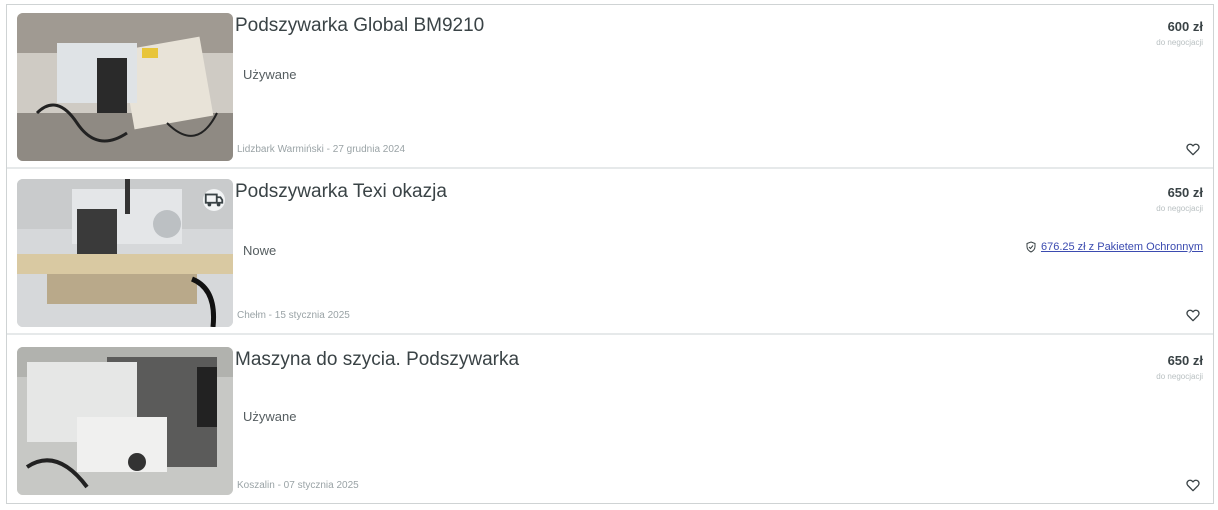  Describe the element at coordinates (293, 315) in the screenshot. I see `listing-location-date: Chełm - 15 stycznia 2025` at that location.